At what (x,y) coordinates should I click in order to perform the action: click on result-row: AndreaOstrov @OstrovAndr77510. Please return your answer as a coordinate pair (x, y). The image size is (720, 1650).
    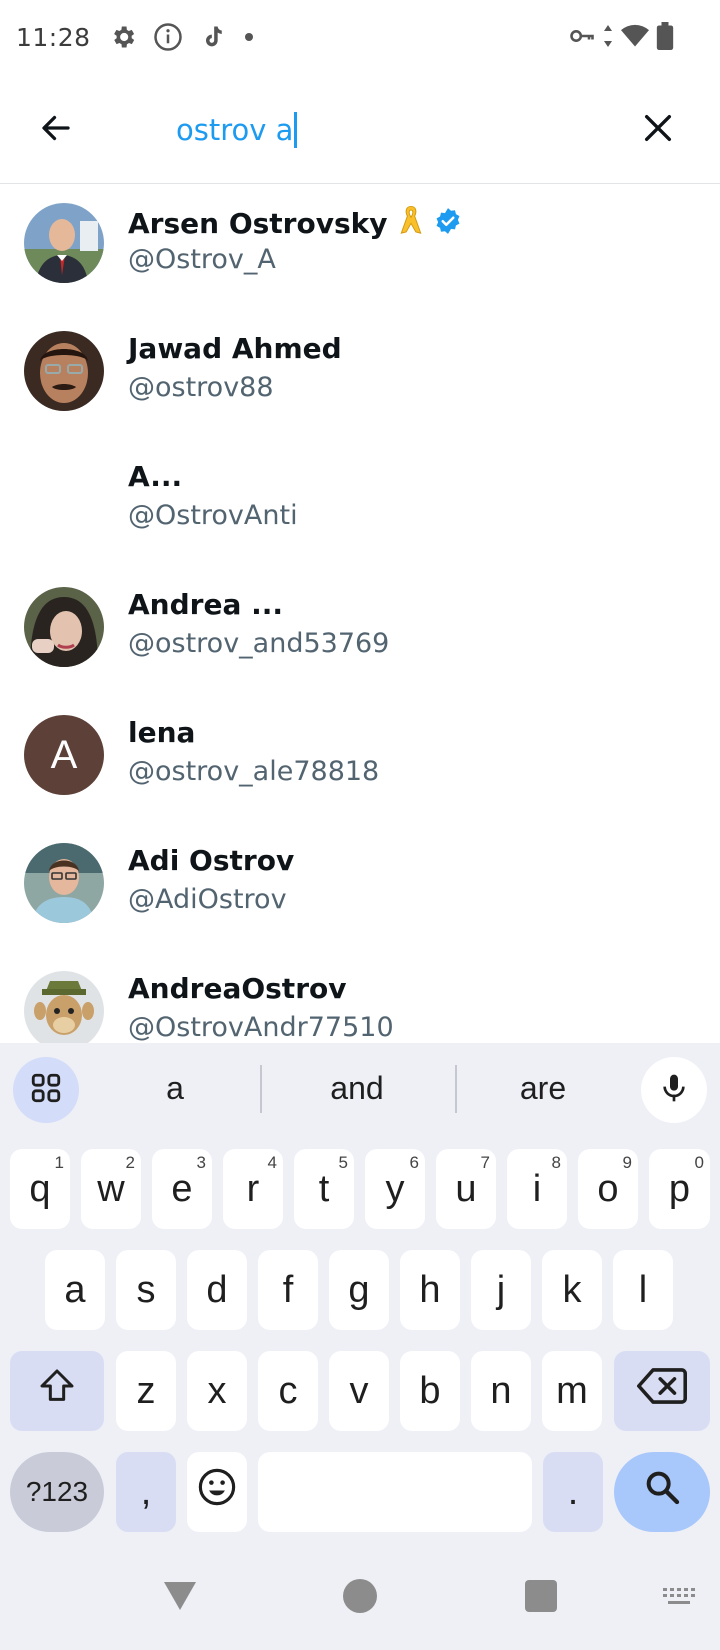
    Looking at the image, I should click on (360, 998).